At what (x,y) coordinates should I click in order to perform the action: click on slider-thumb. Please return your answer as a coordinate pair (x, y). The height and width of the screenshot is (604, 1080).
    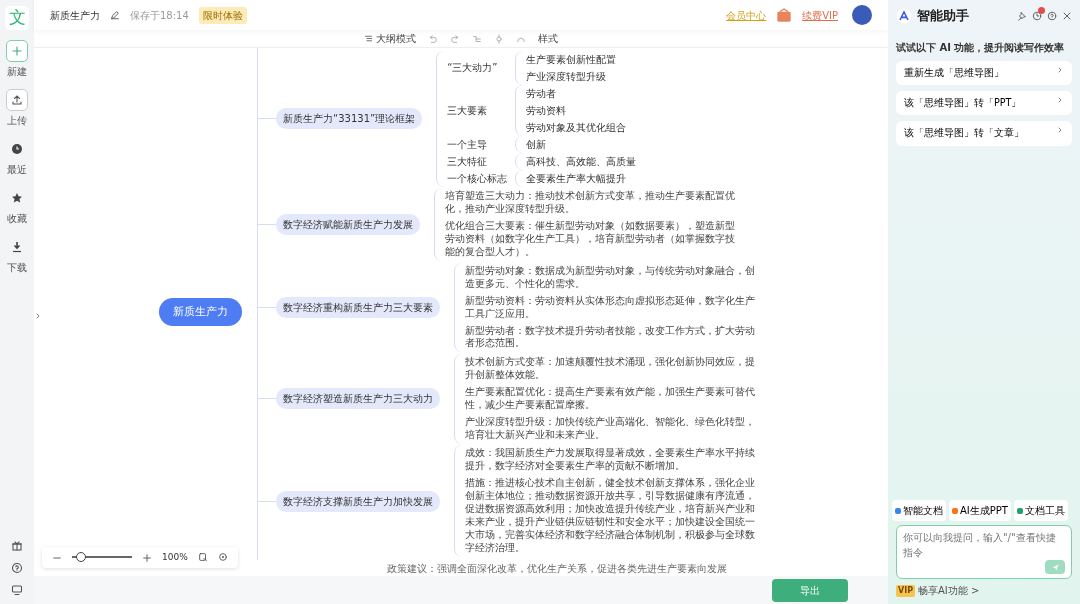
    Looking at the image, I should click on (81, 557).